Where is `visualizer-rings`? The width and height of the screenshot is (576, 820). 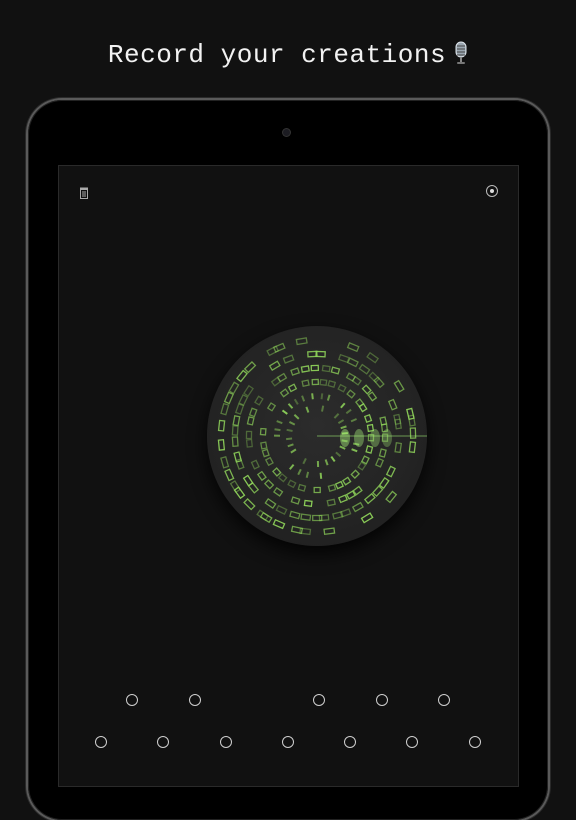
visualizer-rings is located at coordinates (322, 436).